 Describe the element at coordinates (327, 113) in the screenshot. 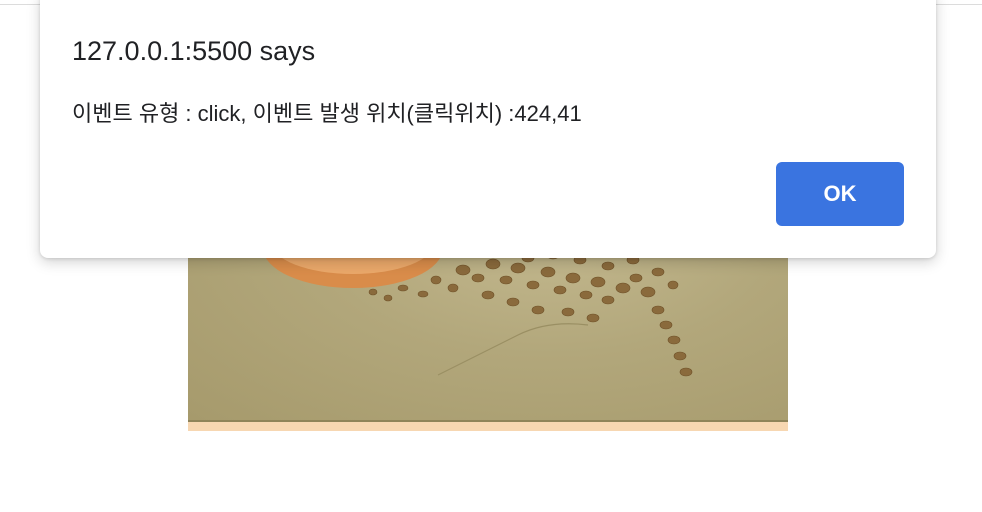

I see `dialog-message: 이벤트 유형 : click, 이벤트 발생 위치(클릭위치) :424,41` at that location.